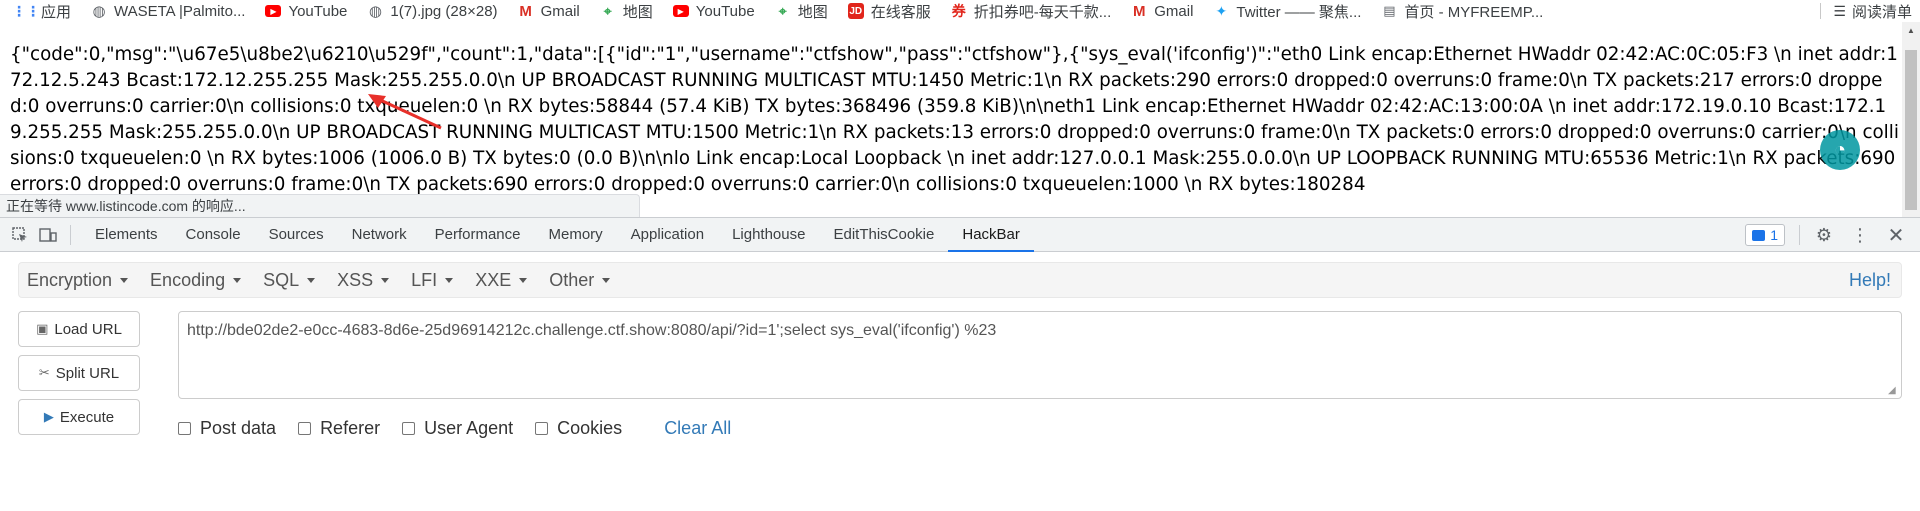 This screenshot has height=511, width=1920. I want to click on bookmark-jpg: ◍ 1(7).jpg (28×28), so click(432, 11).